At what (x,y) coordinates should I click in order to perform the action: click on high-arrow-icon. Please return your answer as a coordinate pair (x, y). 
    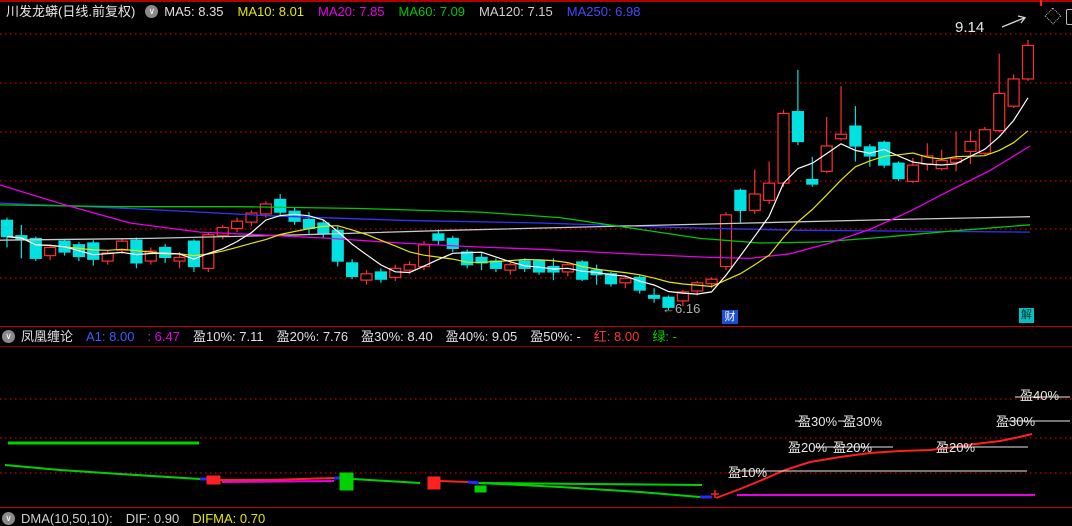
    Looking at the image, I should click on (1014, 21).